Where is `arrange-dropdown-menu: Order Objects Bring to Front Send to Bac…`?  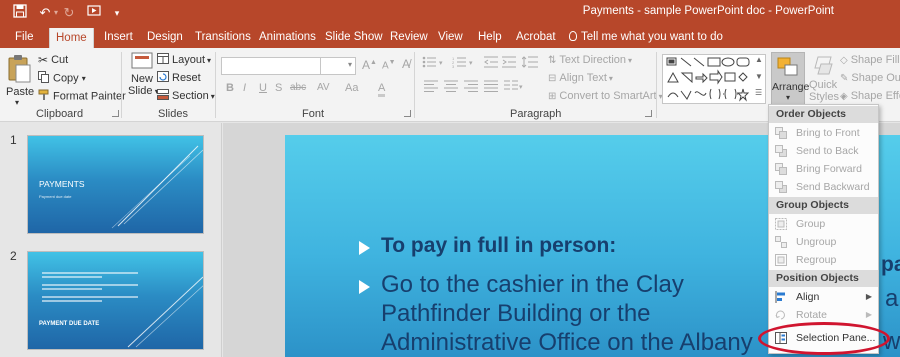 arrange-dropdown-menu: Order Objects Bring to Front Send to Bac… is located at coordinates (823, 229).